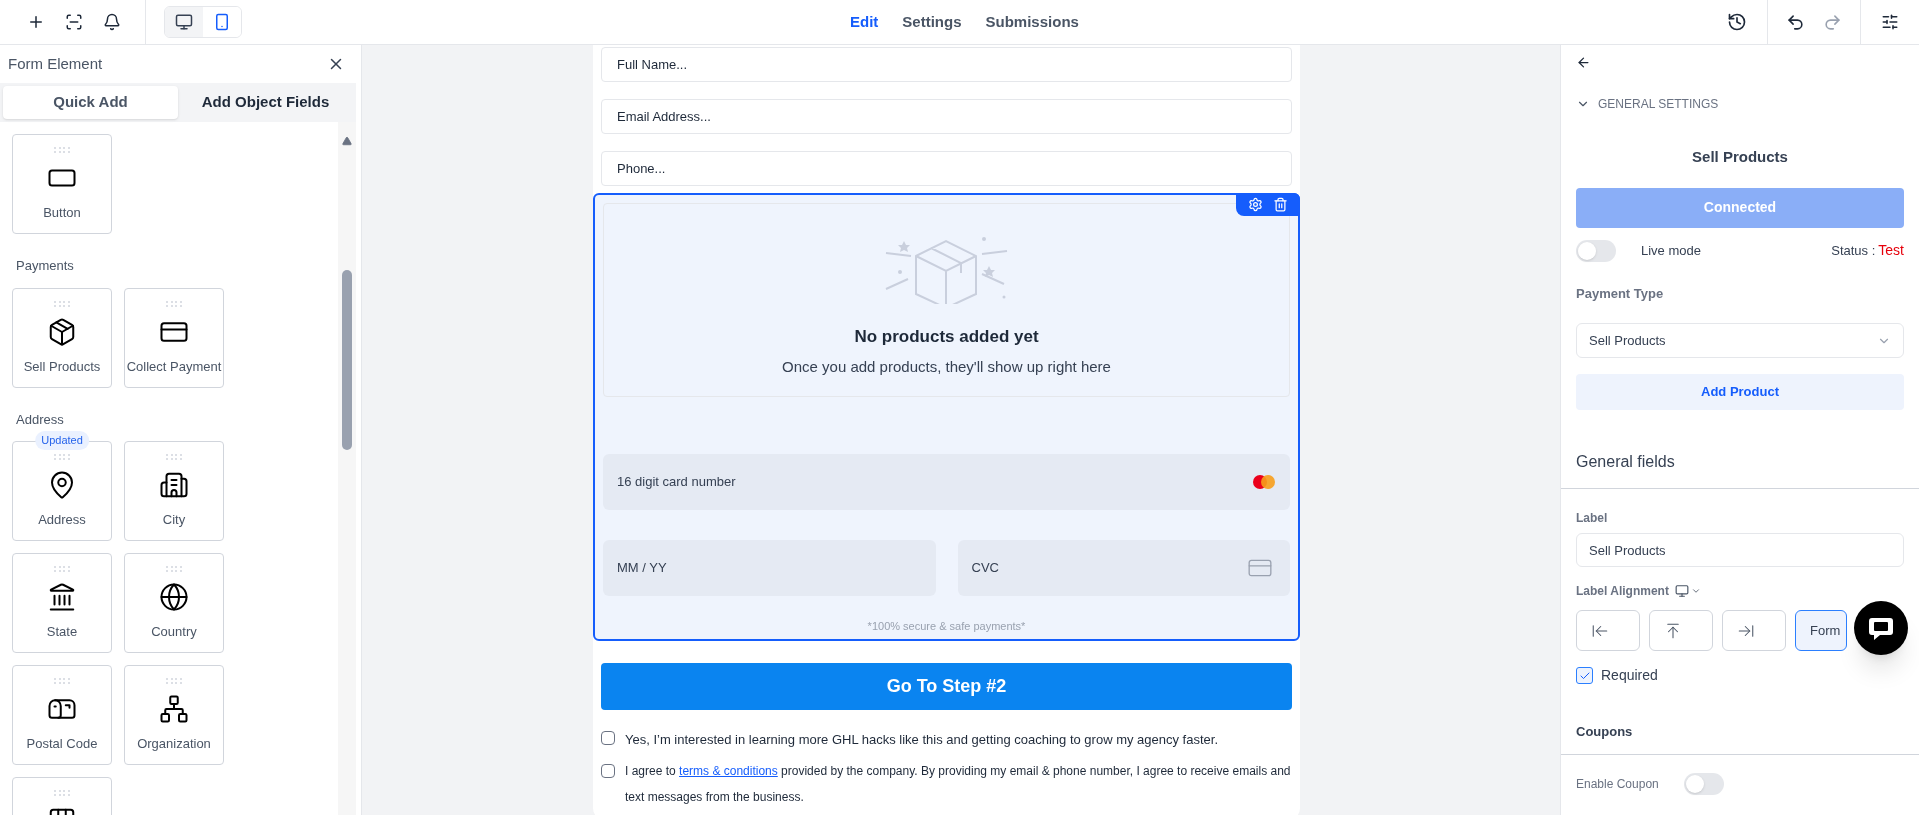  What do you see at coordinates (1658, 104) in the screenshot?
I see `section-header: GENERAL SETTINGS` at bounding box center [1658, 104].